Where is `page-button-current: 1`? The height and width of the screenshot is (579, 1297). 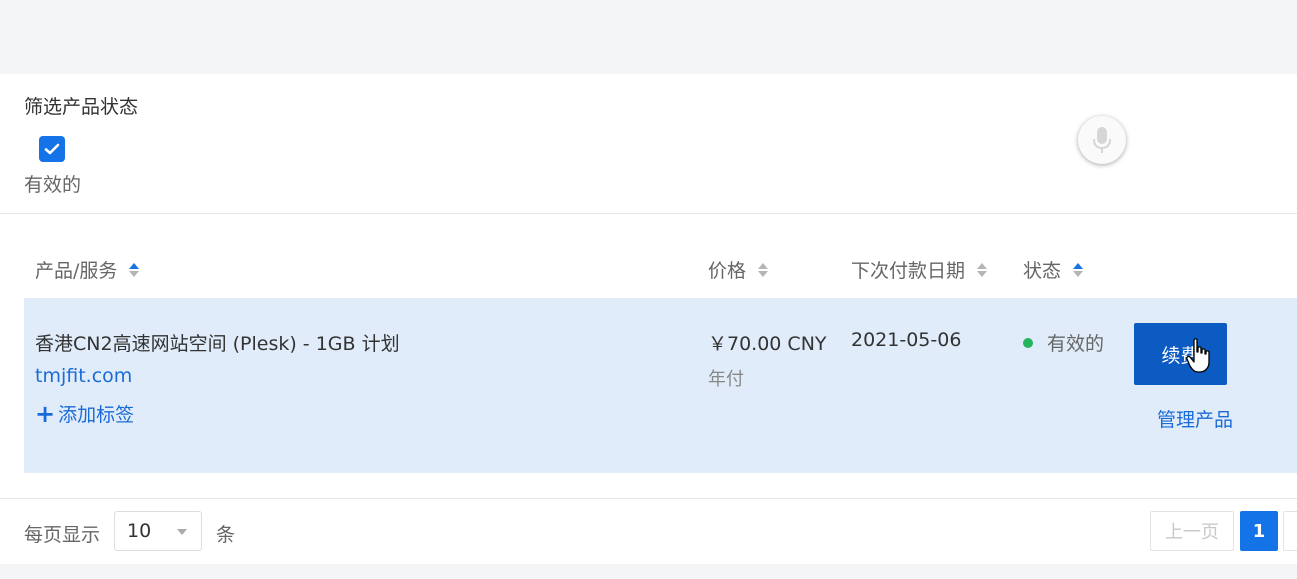 page-button-current: 1 is located at coordinates (1259, 531).